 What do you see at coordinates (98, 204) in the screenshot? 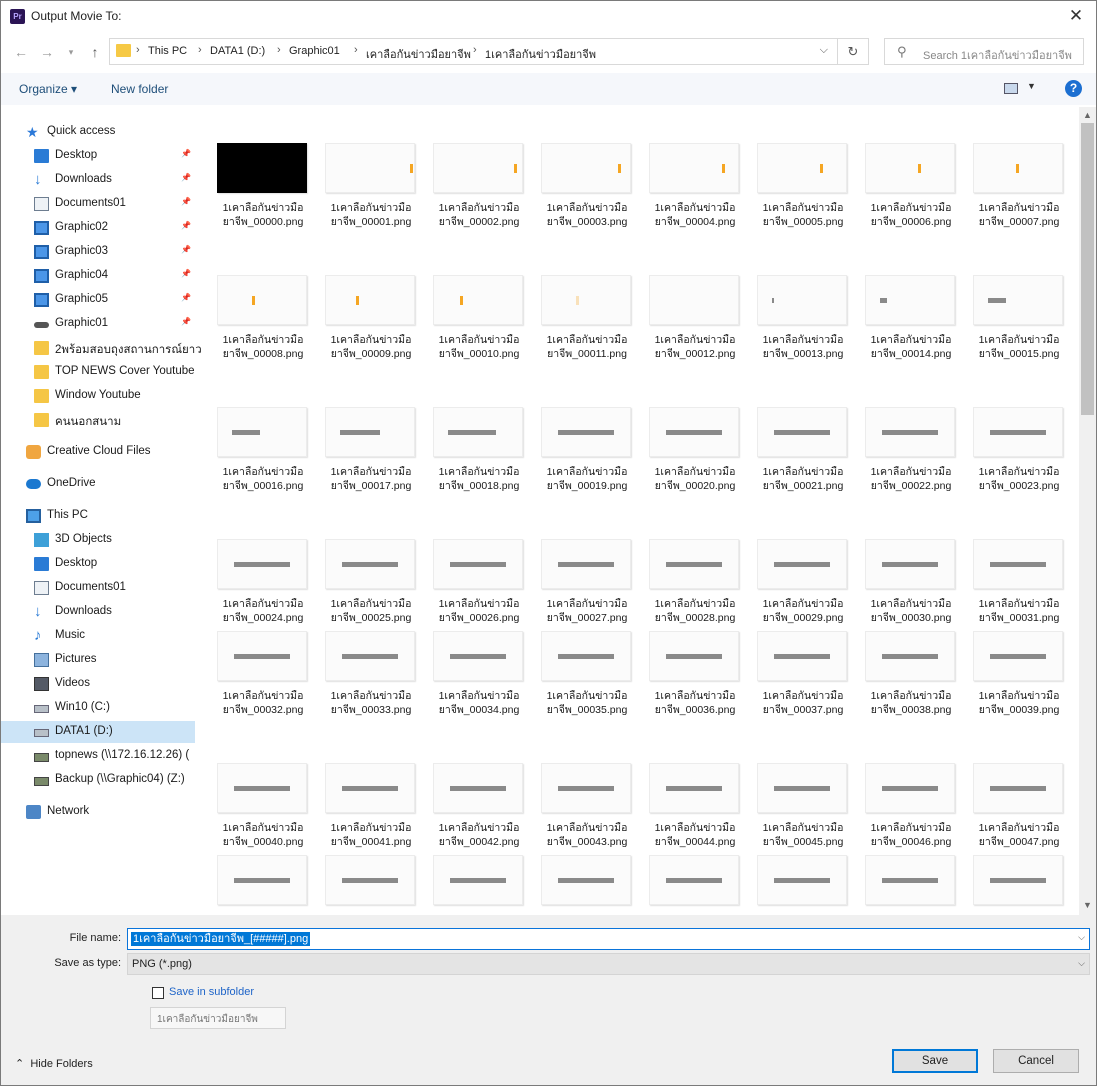
I see `sidebar-item: Documents01 📌` at bounding box center [98, 204].